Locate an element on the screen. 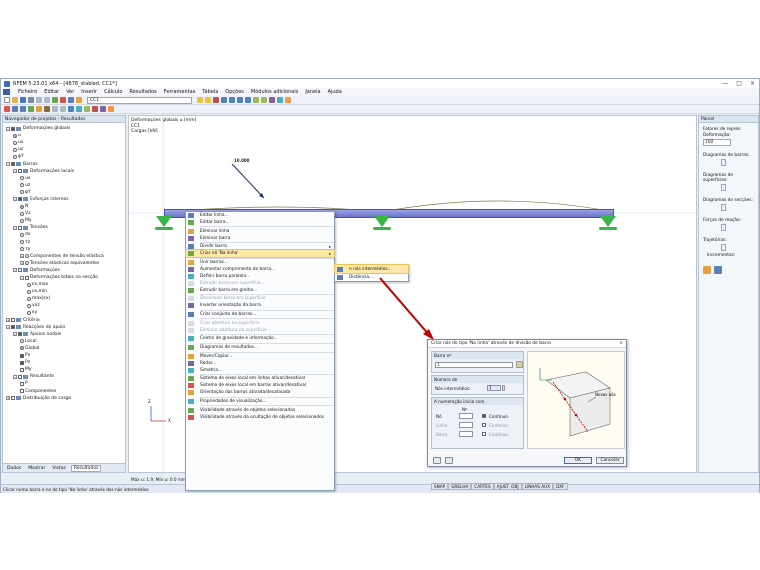  menu-ficheiro: Ficheiro is located at coordinates (27, 92).